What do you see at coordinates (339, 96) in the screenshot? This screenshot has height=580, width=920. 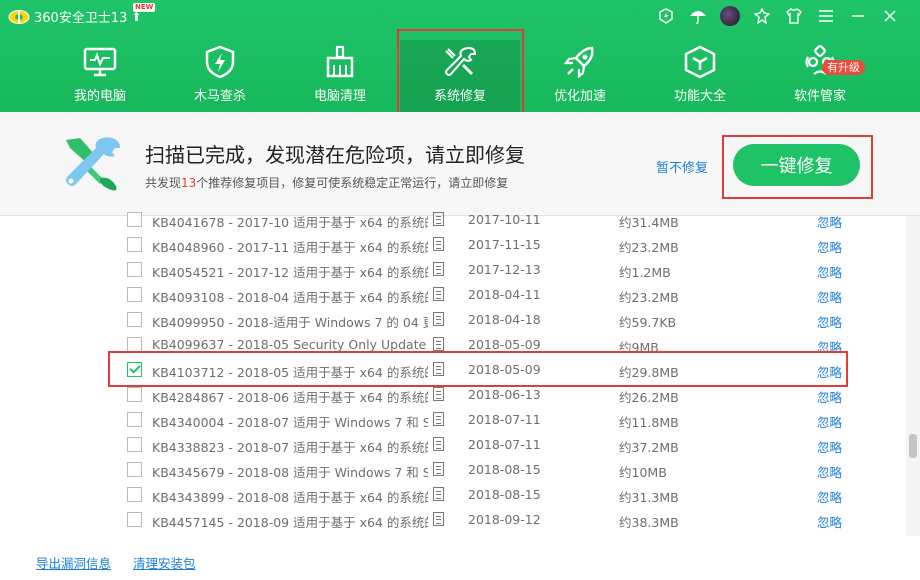 I see `nav-label: 电脑清理` at bounding box center [339, 96].